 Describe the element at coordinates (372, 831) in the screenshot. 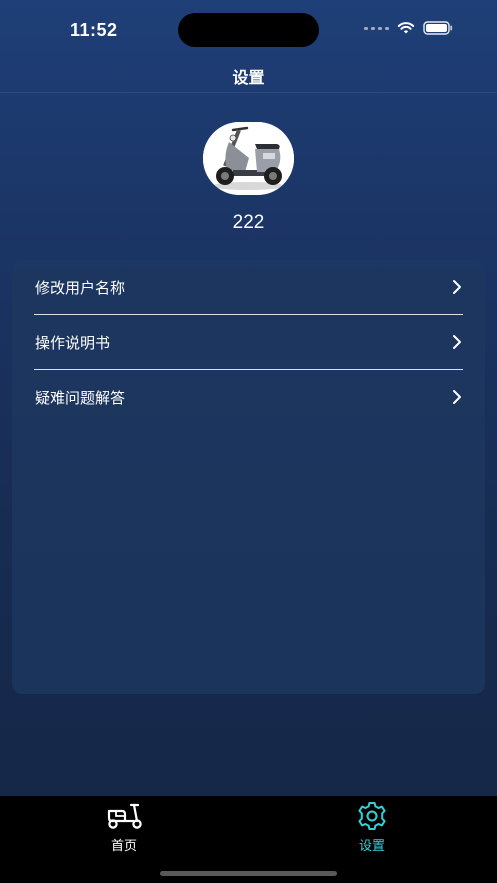

I see `tab-settings: 设置` at that location.